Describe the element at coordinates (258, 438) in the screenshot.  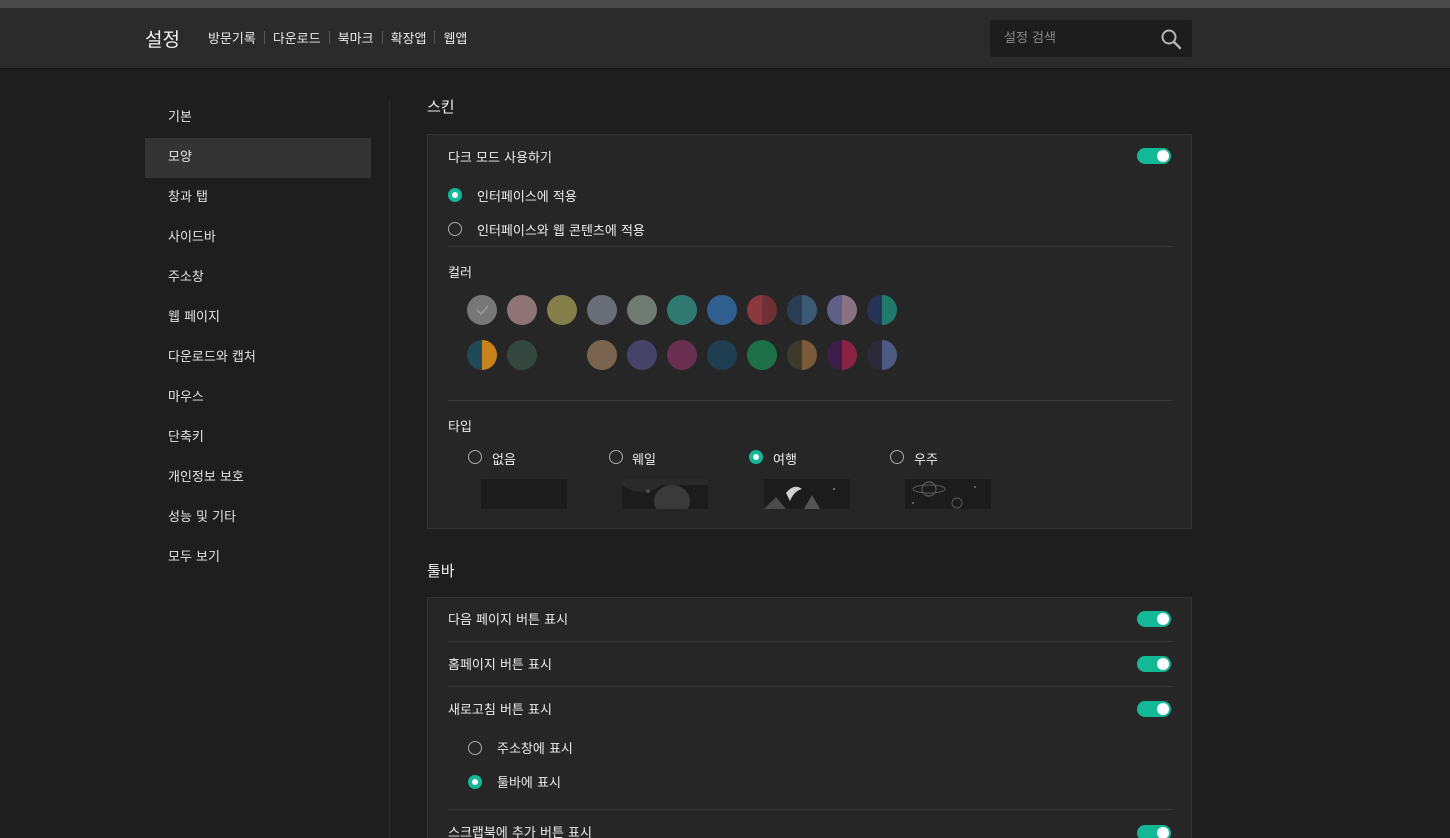
I see `sidebar-item-shortcuts: 단축키` at that location.